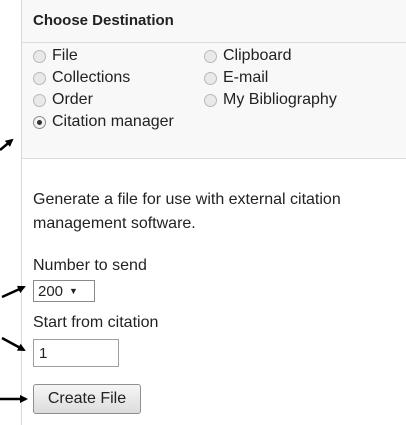  I want to click on radio-order, so click(39, 100).